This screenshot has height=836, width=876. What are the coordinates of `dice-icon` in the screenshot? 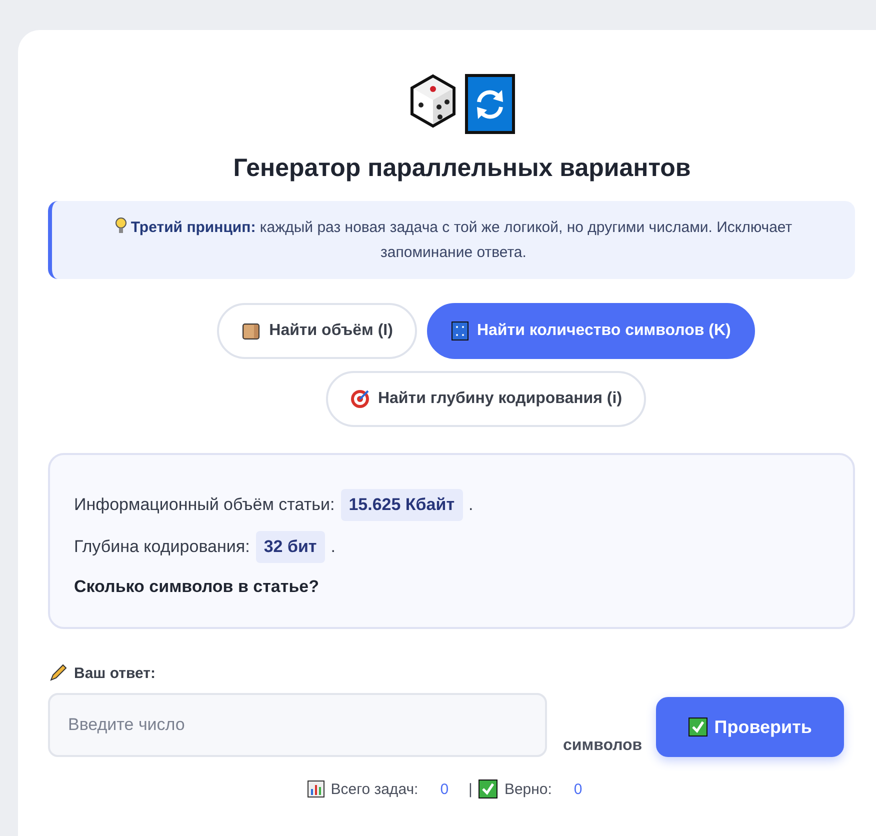 It's located at (433, 101).